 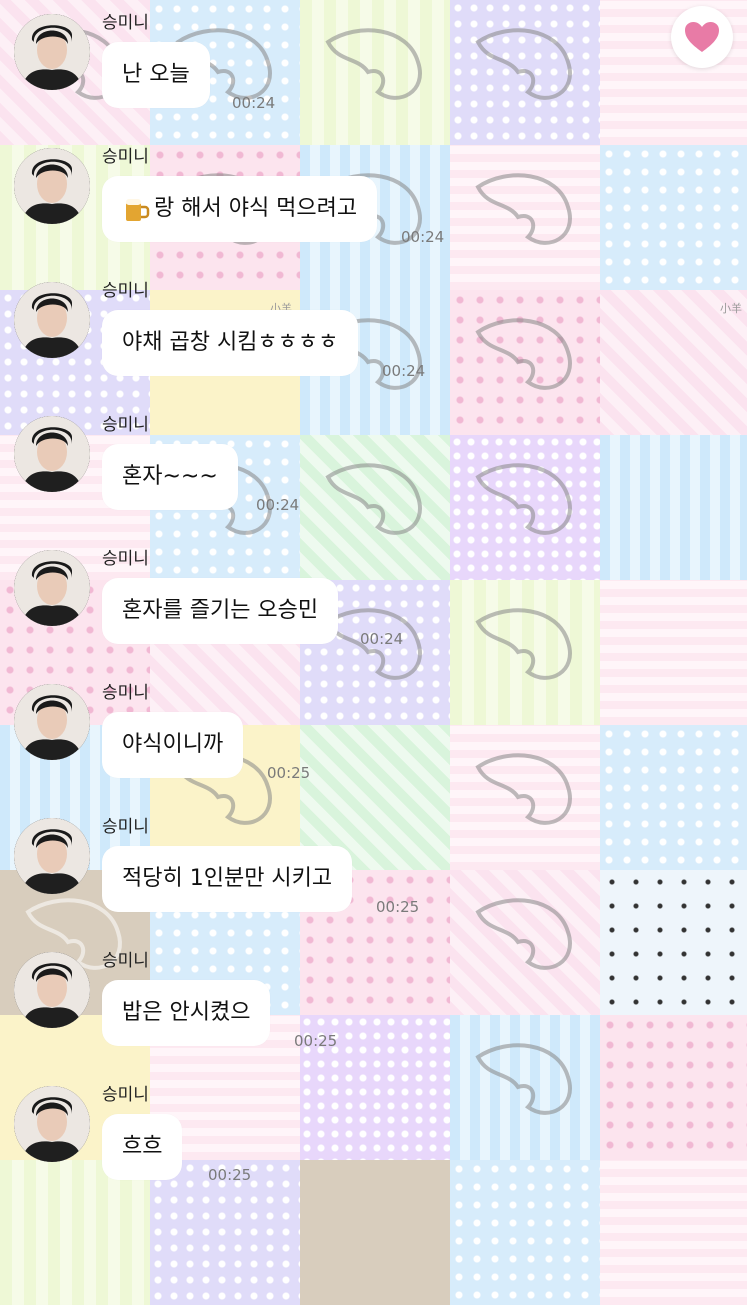 I want to click on message-bubble: 적당히 1인분만 시키고, so click(x=227, y=879).